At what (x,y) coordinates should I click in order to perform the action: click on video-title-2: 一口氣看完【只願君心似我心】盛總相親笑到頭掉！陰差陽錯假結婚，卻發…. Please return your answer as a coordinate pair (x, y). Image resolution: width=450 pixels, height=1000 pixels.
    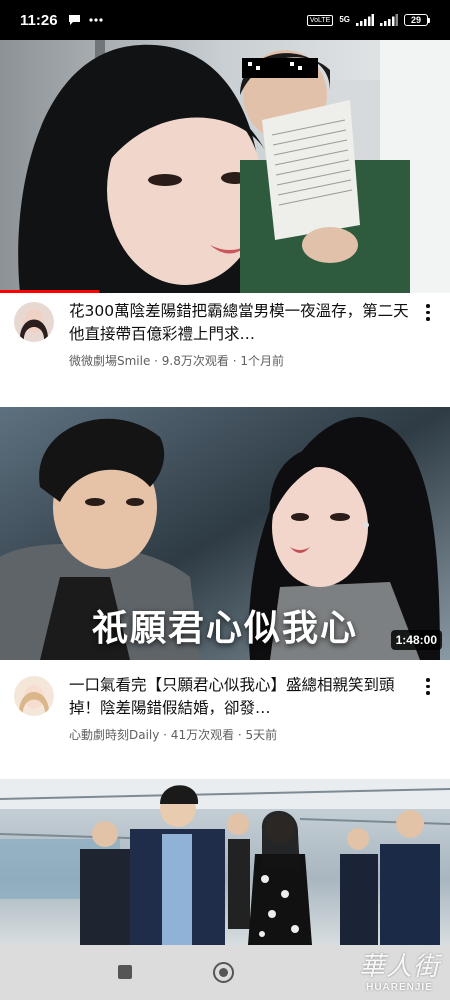
    Looking at the image, I should click on (240, 697).